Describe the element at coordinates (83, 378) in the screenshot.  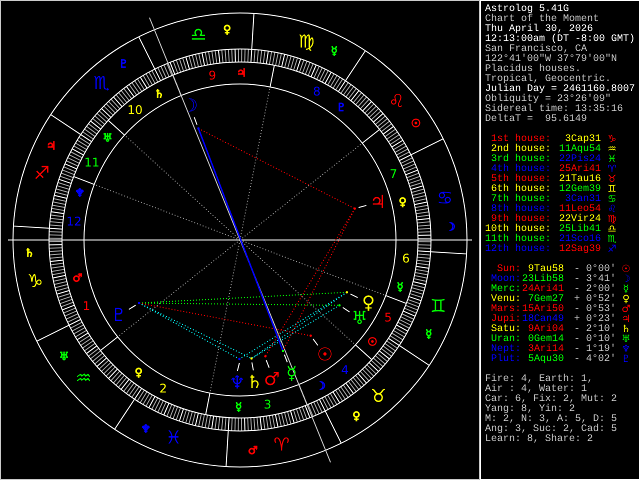
I see `zodiac-sign-glyph: ♒` at that location.